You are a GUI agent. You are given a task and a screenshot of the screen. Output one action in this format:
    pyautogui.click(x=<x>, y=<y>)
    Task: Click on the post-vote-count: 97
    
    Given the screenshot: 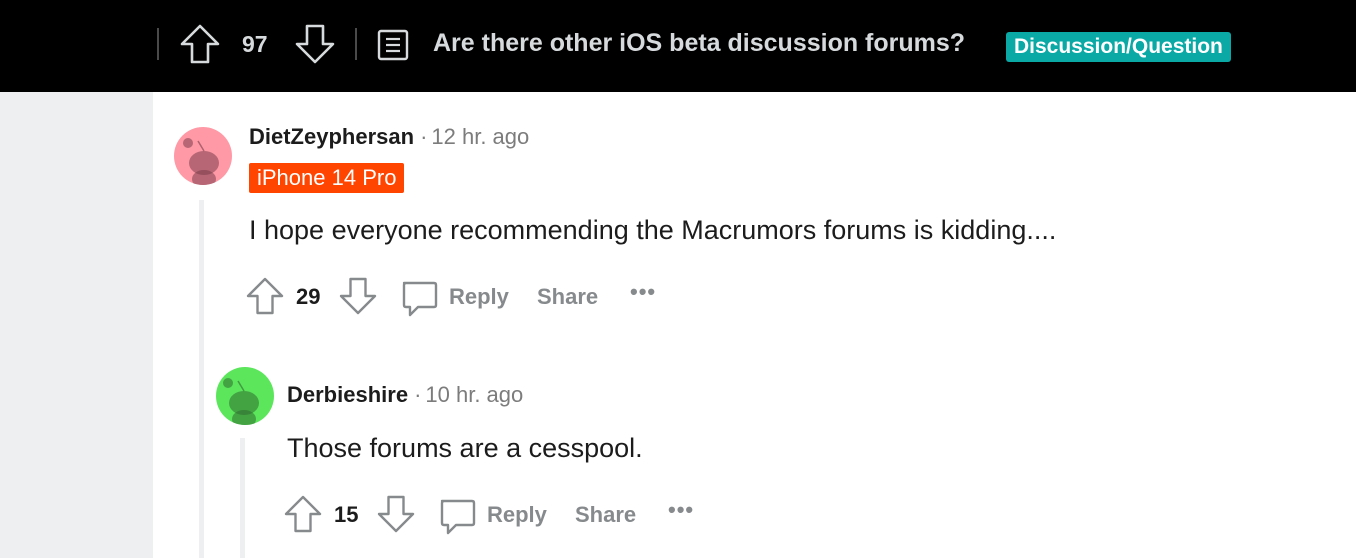 What is the action you would take?
    pyautogui.click(x=255, y=44)
    